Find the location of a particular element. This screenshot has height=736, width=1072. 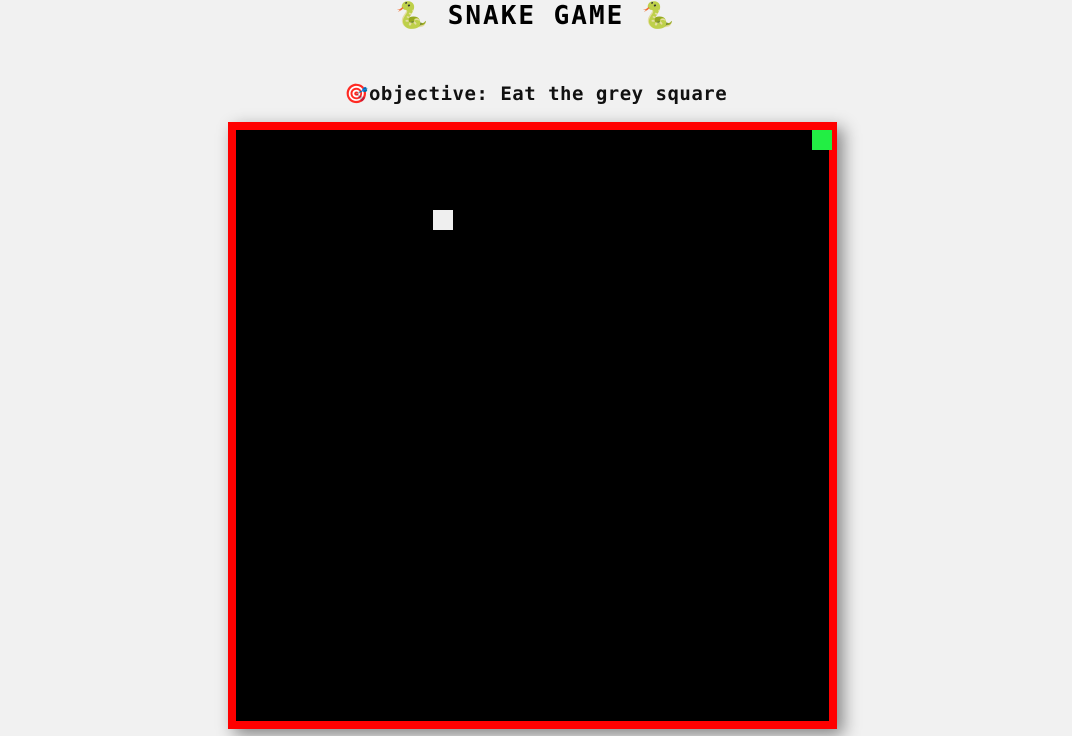

objective-text: 🎯objective: Eat the grey square is located at coordinates (536, 94).